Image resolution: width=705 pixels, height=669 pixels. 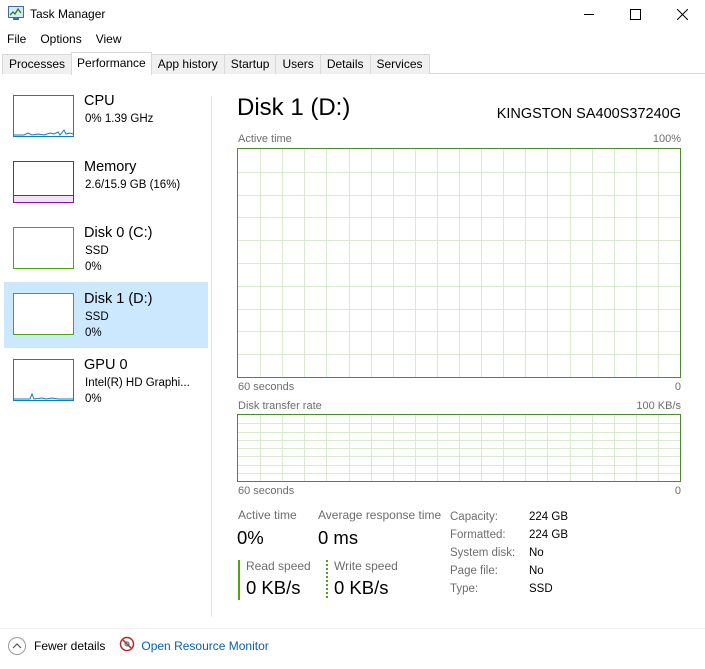 What do you see at coordinates (509, 535) in the screenshot?
I see `prop-formatted: Formatted: 224 GB` at bounding box center [509, 535].